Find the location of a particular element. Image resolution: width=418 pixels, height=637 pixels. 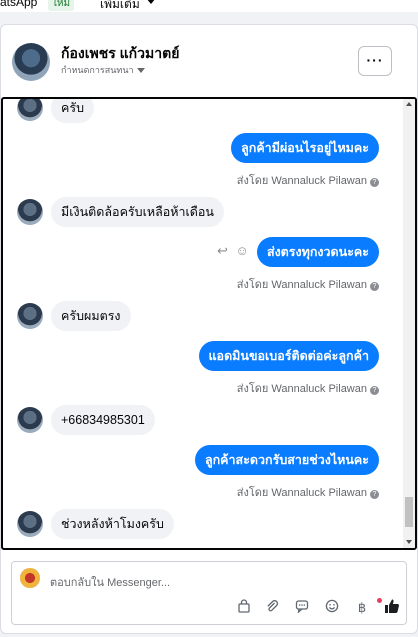

tab-fragment: atsApp is located at coordinates (18, 4).